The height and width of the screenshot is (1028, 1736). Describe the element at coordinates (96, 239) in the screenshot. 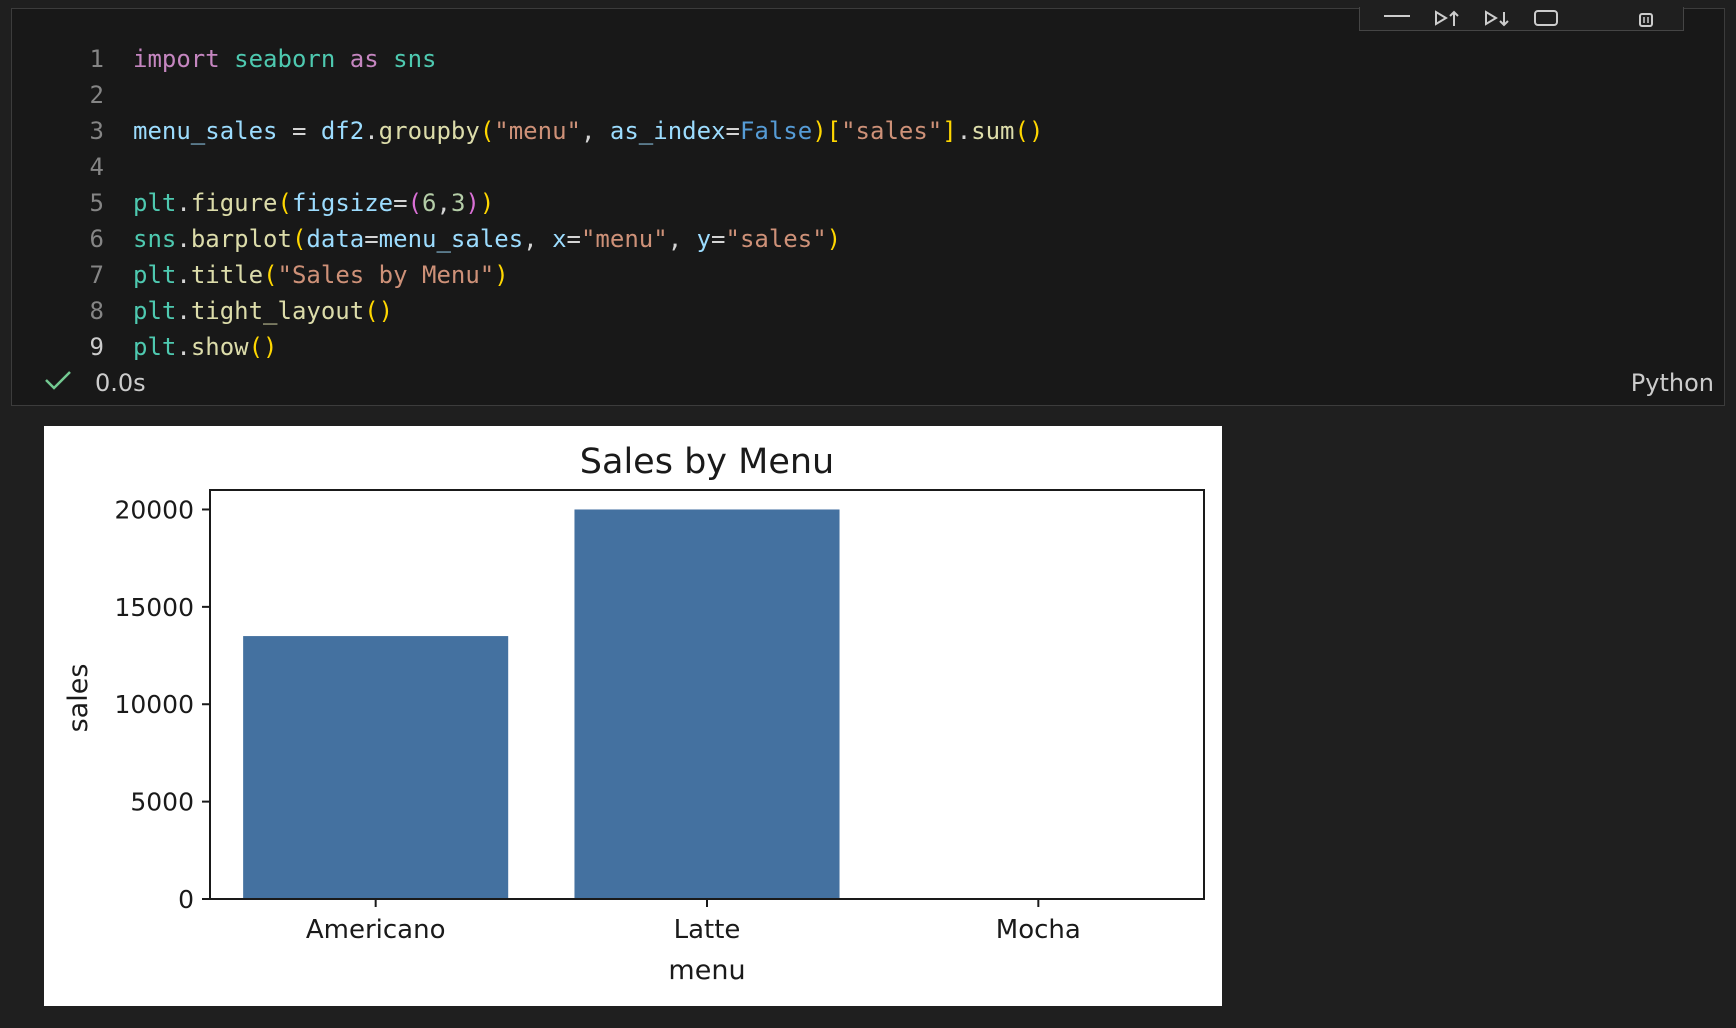

I see `line-number: 6` at that location.